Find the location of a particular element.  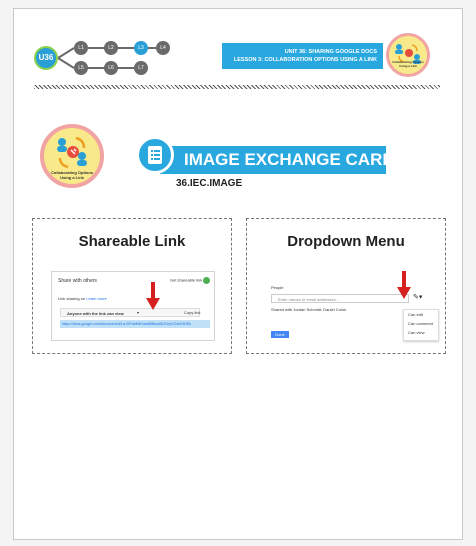

lesson-badge-small: Collaborating Options Using a Link is located at coordinates (408, 55).